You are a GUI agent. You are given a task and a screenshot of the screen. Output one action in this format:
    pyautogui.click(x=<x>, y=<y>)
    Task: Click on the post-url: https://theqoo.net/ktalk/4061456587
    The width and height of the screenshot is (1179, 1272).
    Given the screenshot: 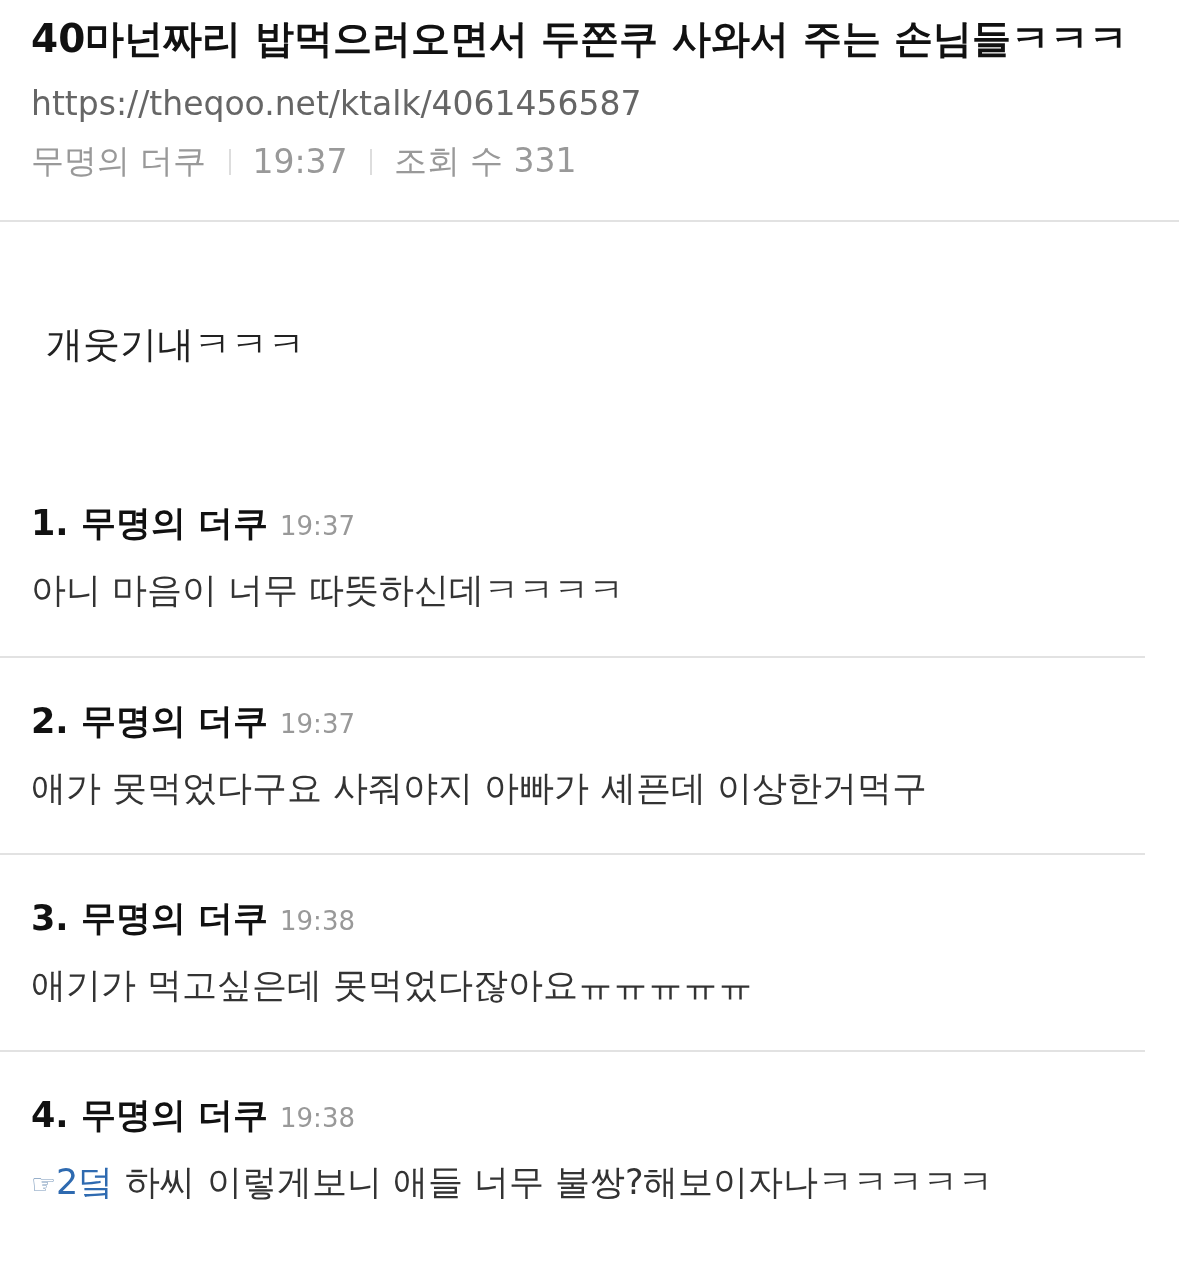 What is the action you would take?
    pyautogui.click(x=589, y=103)
    